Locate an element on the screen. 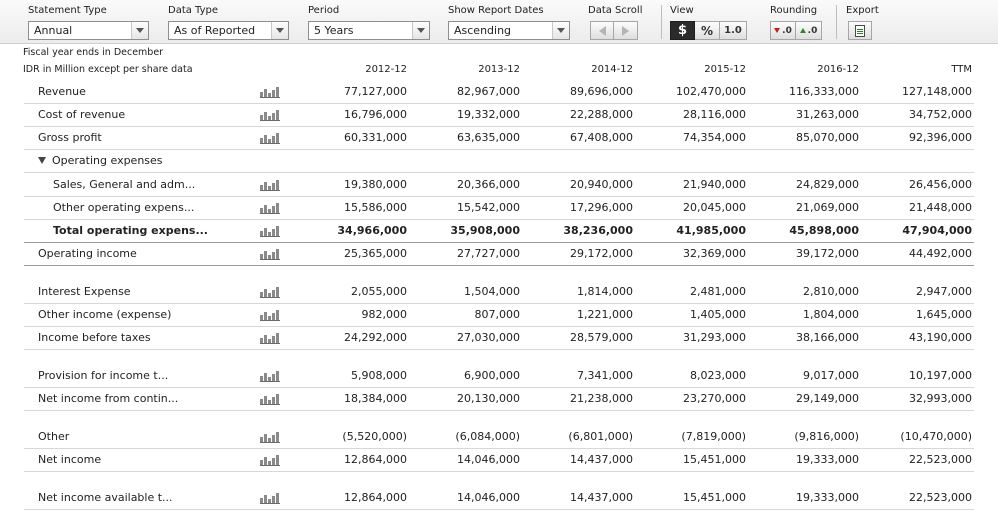 Image resolution: width=998 pixels, height=517 pixels. statement-type-select: Annual is located at coordinates (88, 30).